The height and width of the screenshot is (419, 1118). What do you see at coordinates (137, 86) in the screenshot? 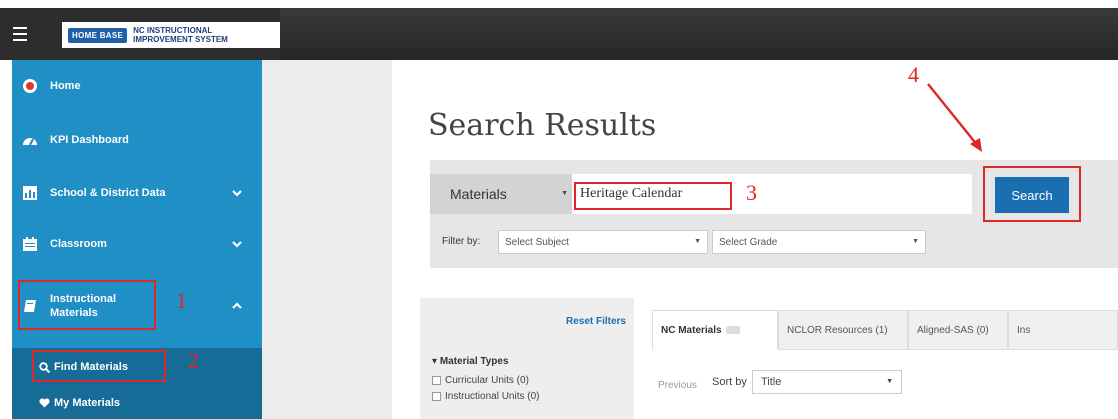
I see `sidebar-item-home: Home` at bounding box center [137, 86].